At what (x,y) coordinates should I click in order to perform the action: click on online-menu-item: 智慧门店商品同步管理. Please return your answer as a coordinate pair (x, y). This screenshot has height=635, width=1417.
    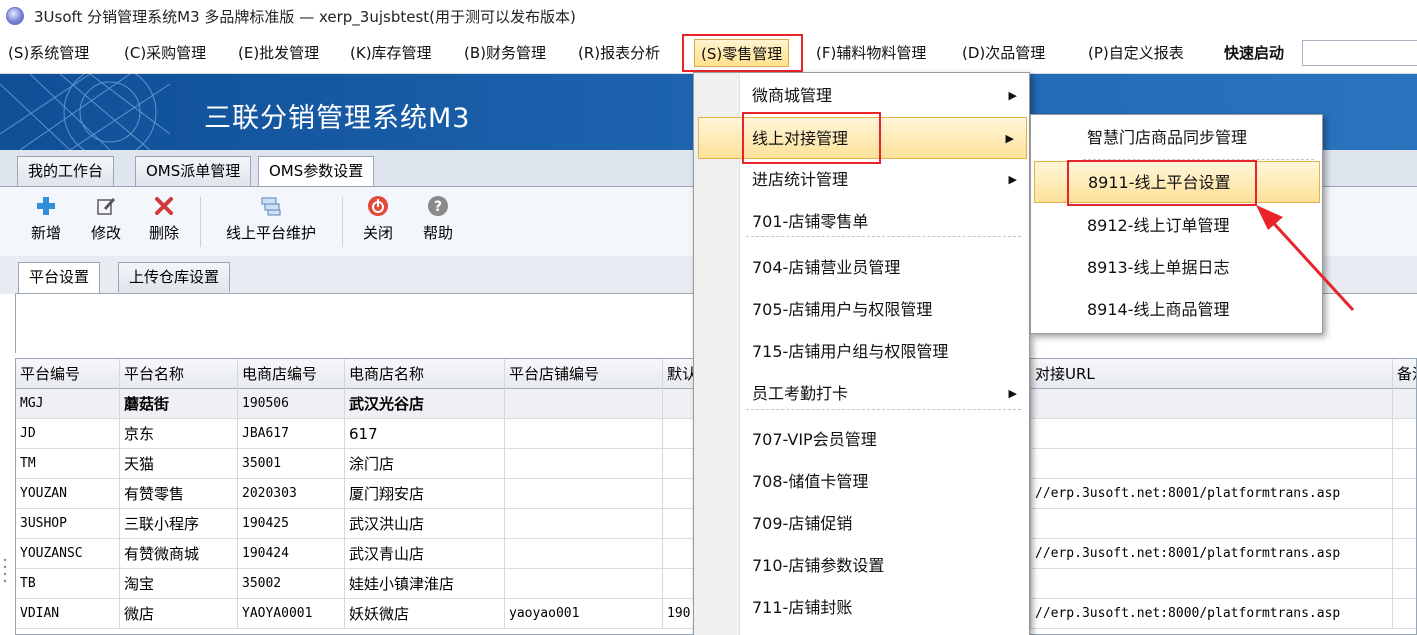
    Looking at the image, I should click on (1176, 138).